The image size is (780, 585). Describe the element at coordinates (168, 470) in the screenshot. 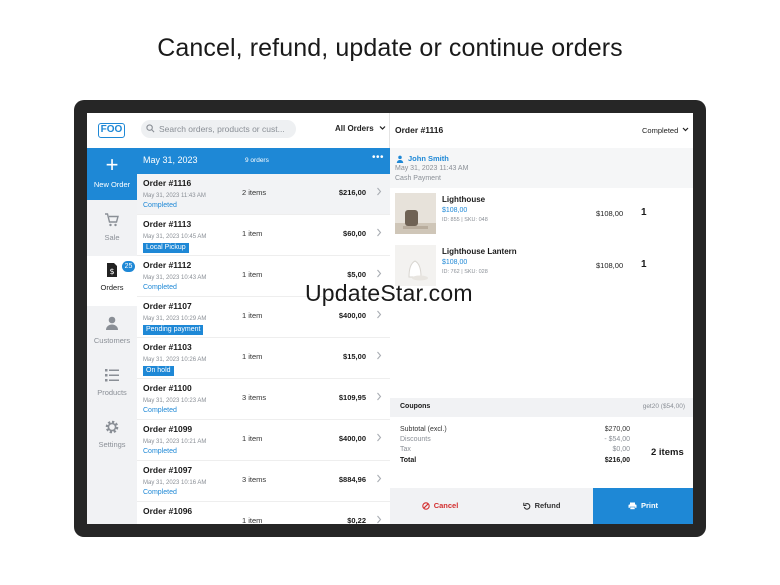

I see `order-number: Order #1097` at that location.